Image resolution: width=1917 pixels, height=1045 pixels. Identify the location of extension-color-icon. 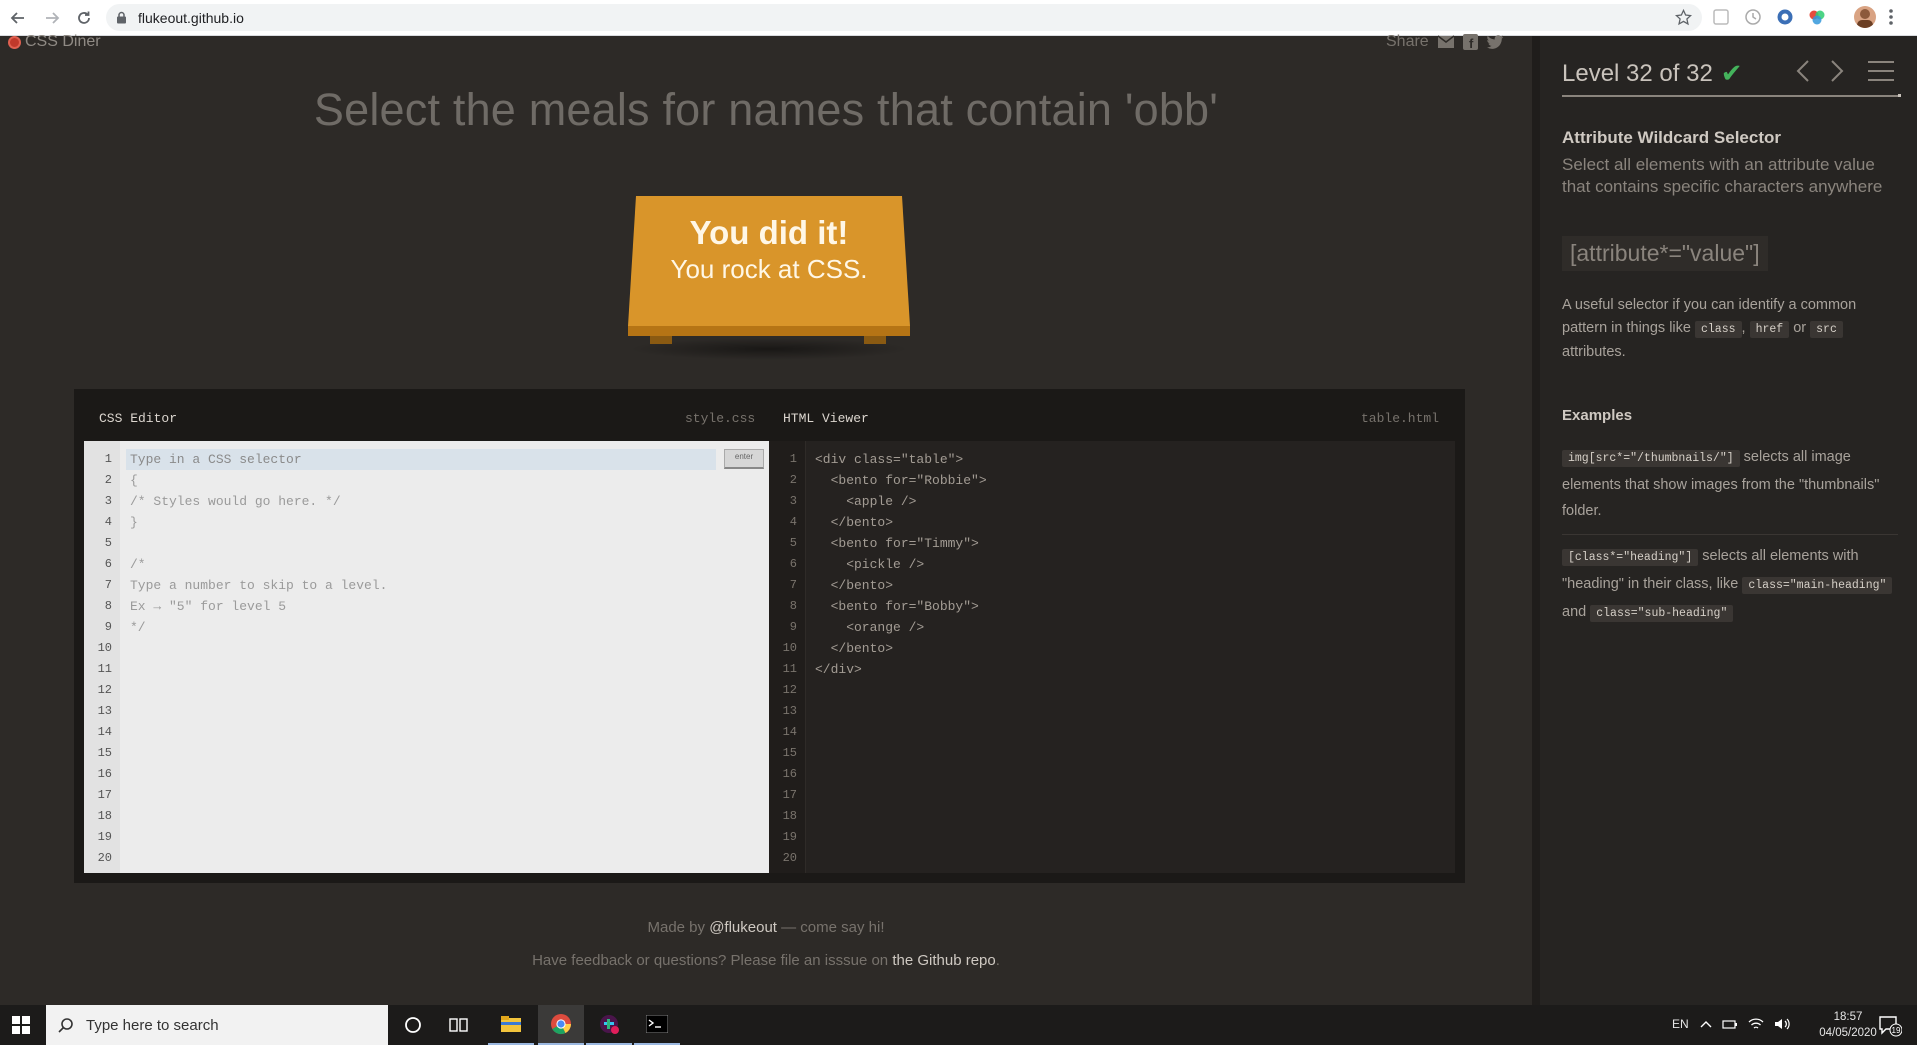
(1817, 17).